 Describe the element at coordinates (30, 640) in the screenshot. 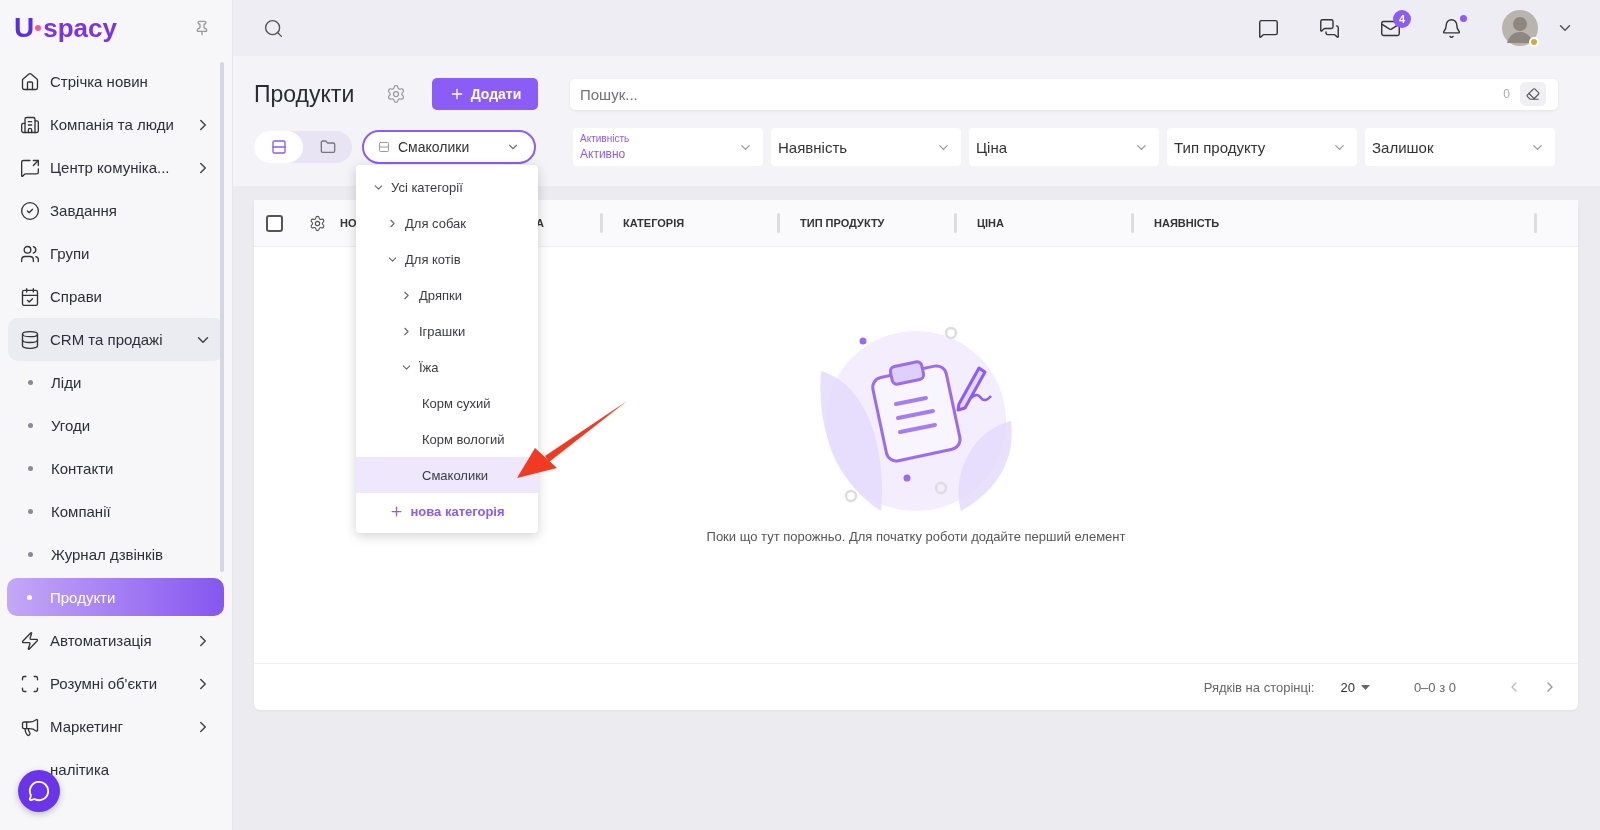

I see `lightning-icon` at that location.